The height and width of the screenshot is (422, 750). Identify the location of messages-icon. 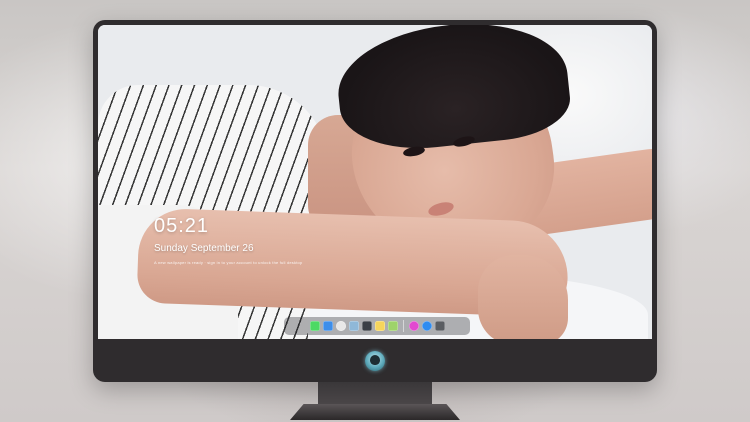
(314, 326).